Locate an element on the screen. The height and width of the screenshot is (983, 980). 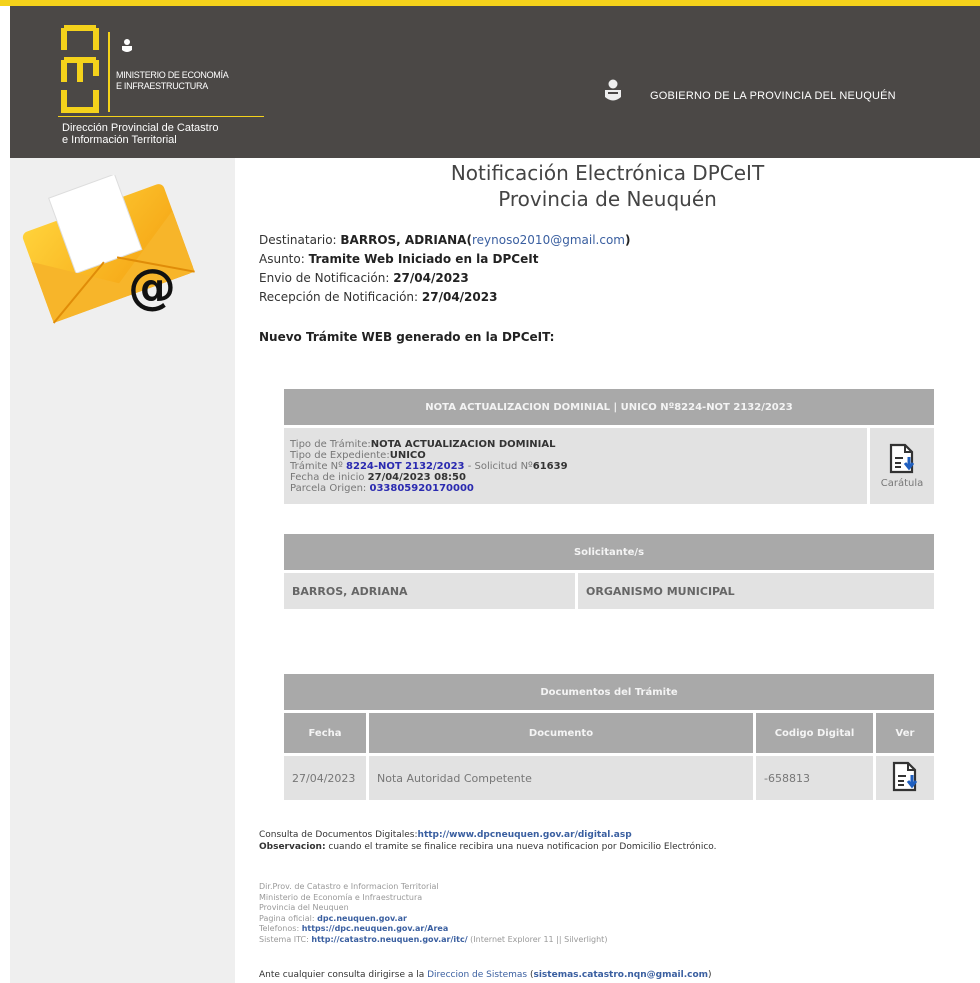
header-rule is located at coordinates (161, 116).